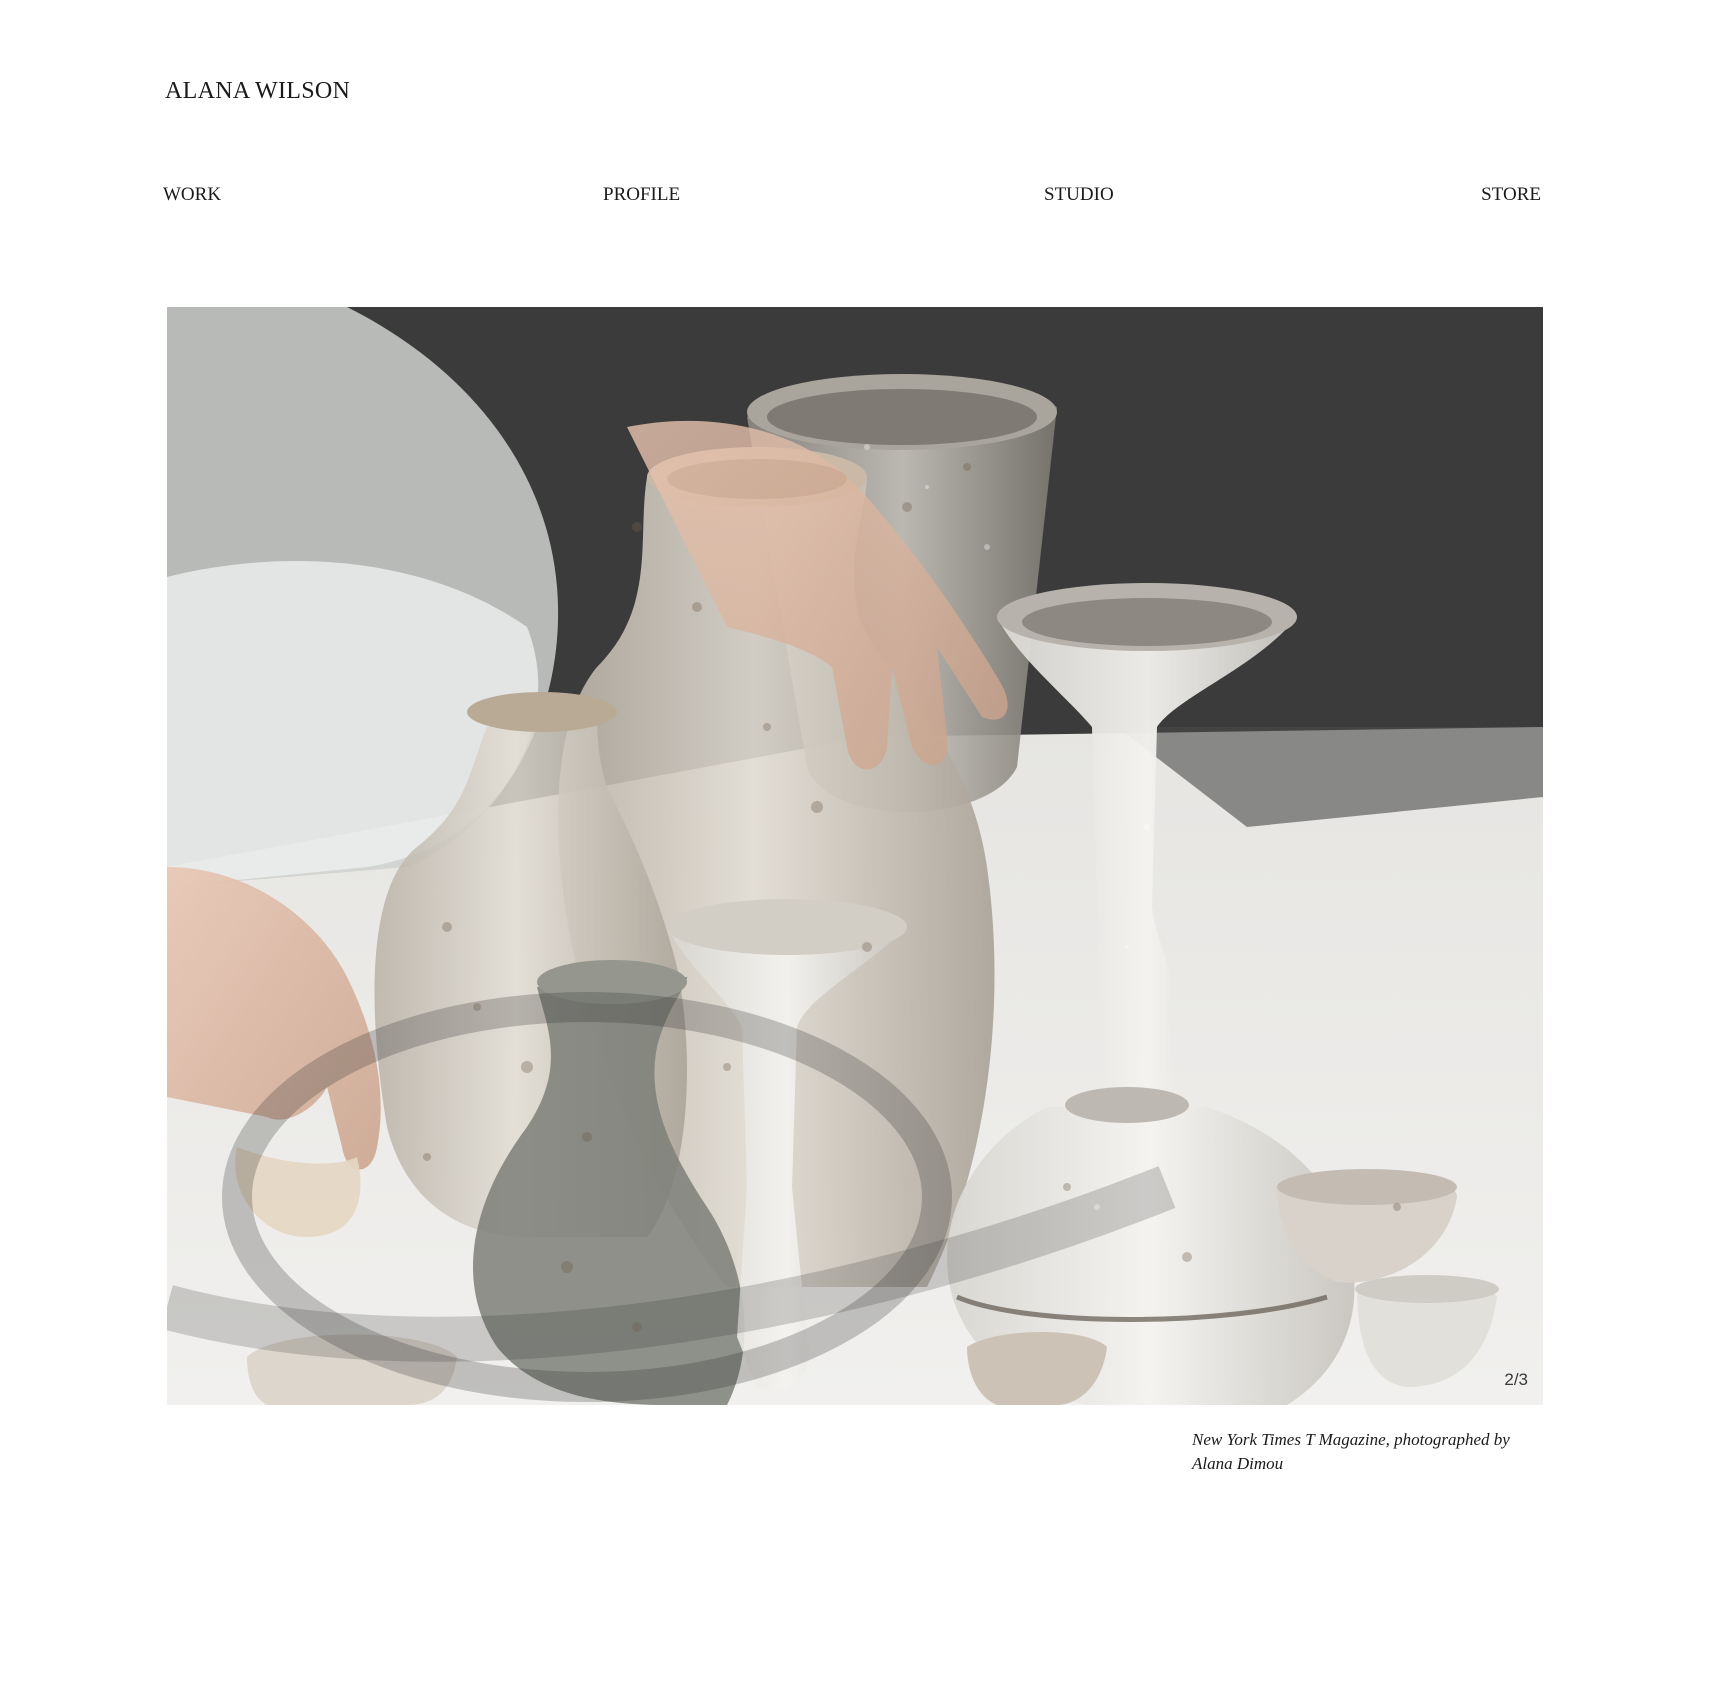 This screenshot has width=1724, height=1706. Describe the element at coordinates (641, 195) in the screenshot. I see `nav-item-profile: PROFILE` at that location.